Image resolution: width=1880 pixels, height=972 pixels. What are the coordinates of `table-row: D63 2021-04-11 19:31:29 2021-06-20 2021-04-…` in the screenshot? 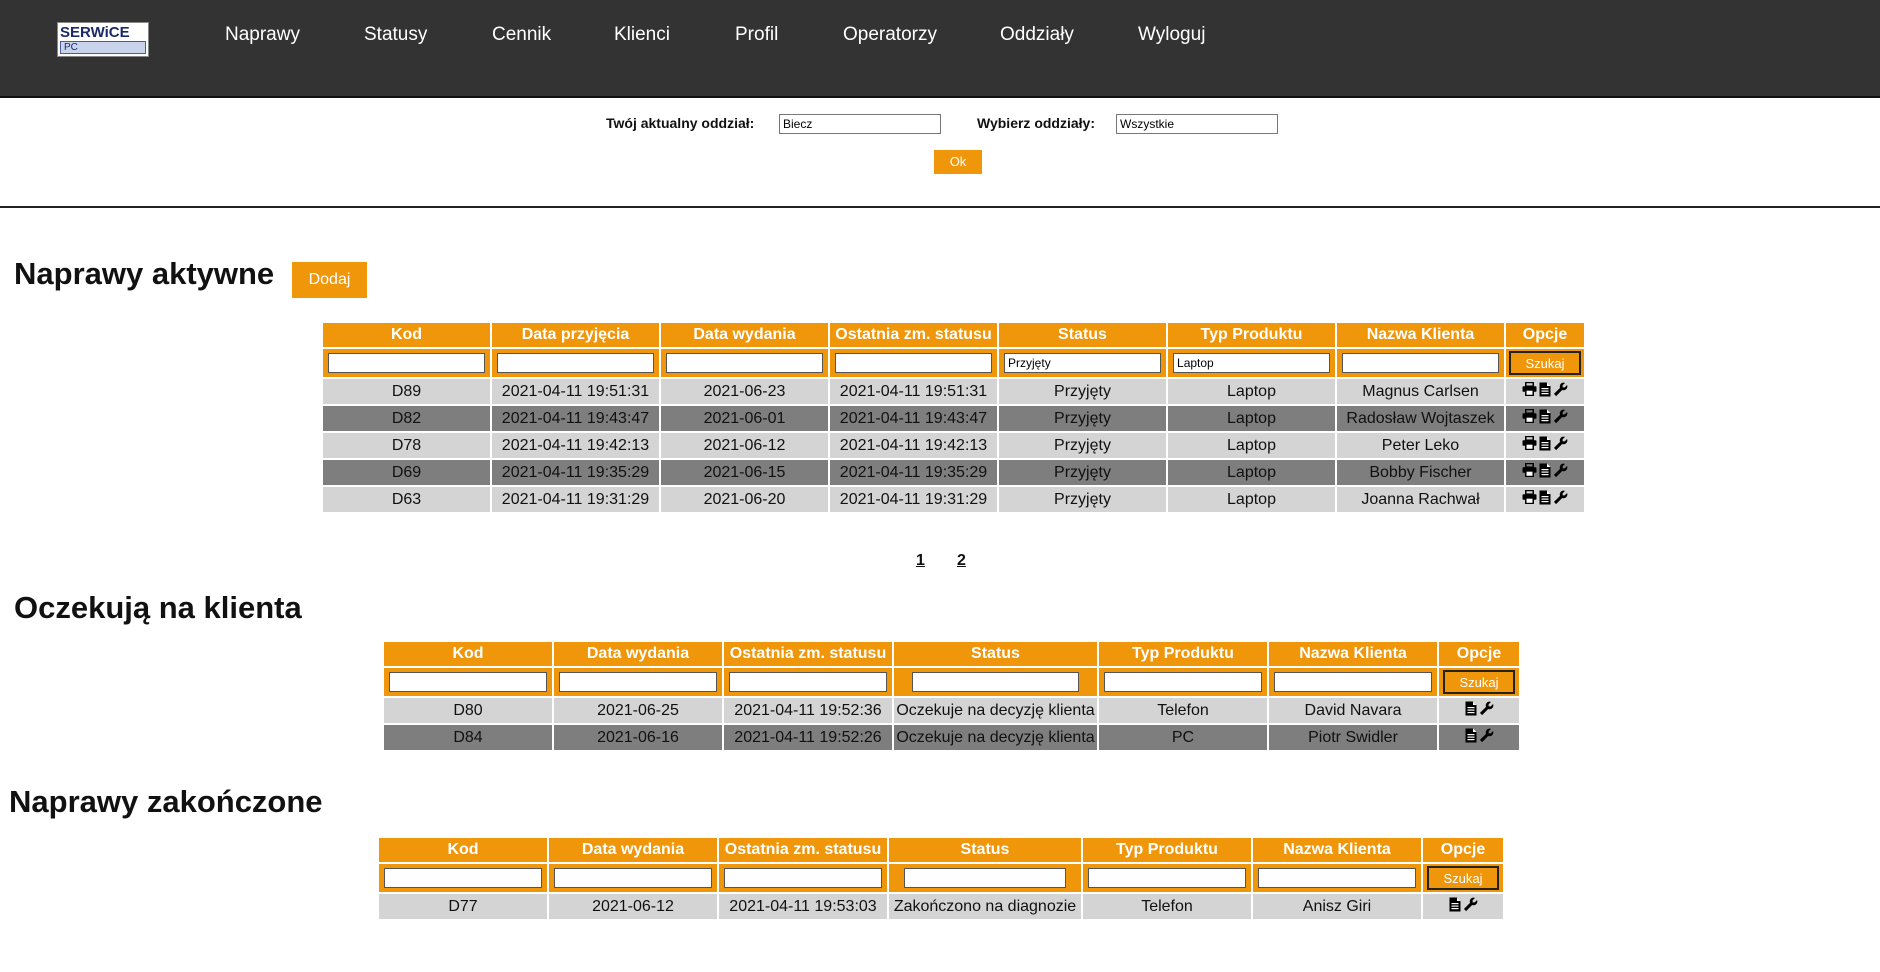 It's located at (953, 499).